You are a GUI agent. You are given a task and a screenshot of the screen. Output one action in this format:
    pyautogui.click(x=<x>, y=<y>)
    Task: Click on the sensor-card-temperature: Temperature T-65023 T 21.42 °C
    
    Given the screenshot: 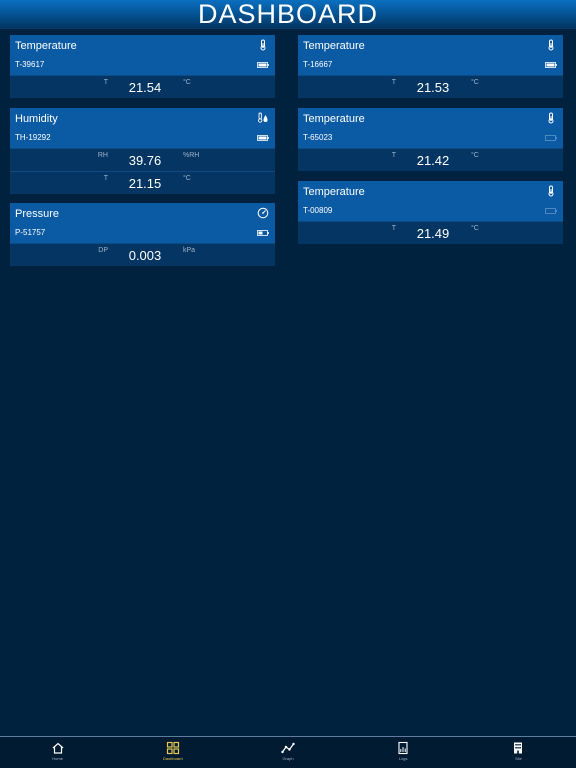 What is the action you would take?
    pyautogui.click(x=430, y=139)
    